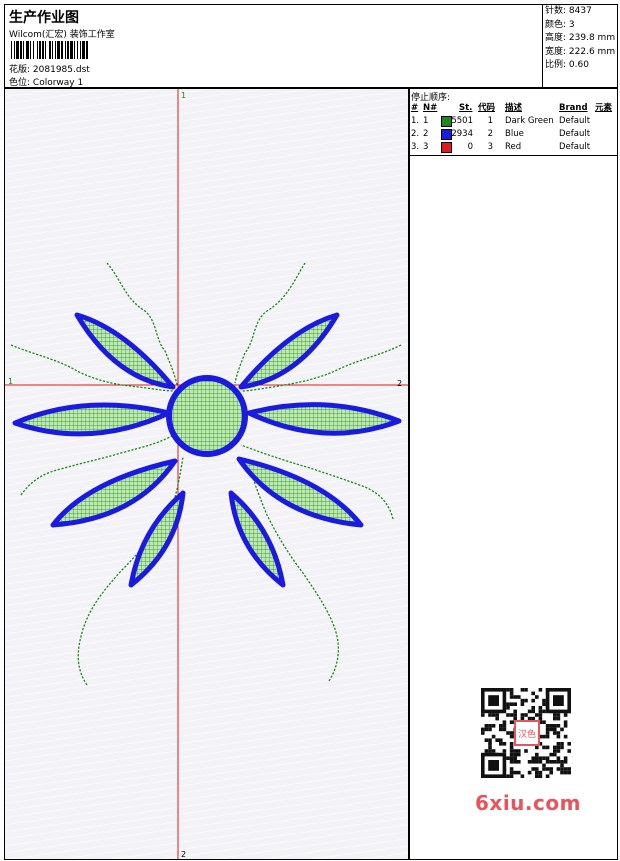 Image resolution: width=620 pixels, height=861 pixels. What do you see at coordinates (10, 381) in the screenshot?
I see `axis-label-left: 1` at bounding box center [10, 381].